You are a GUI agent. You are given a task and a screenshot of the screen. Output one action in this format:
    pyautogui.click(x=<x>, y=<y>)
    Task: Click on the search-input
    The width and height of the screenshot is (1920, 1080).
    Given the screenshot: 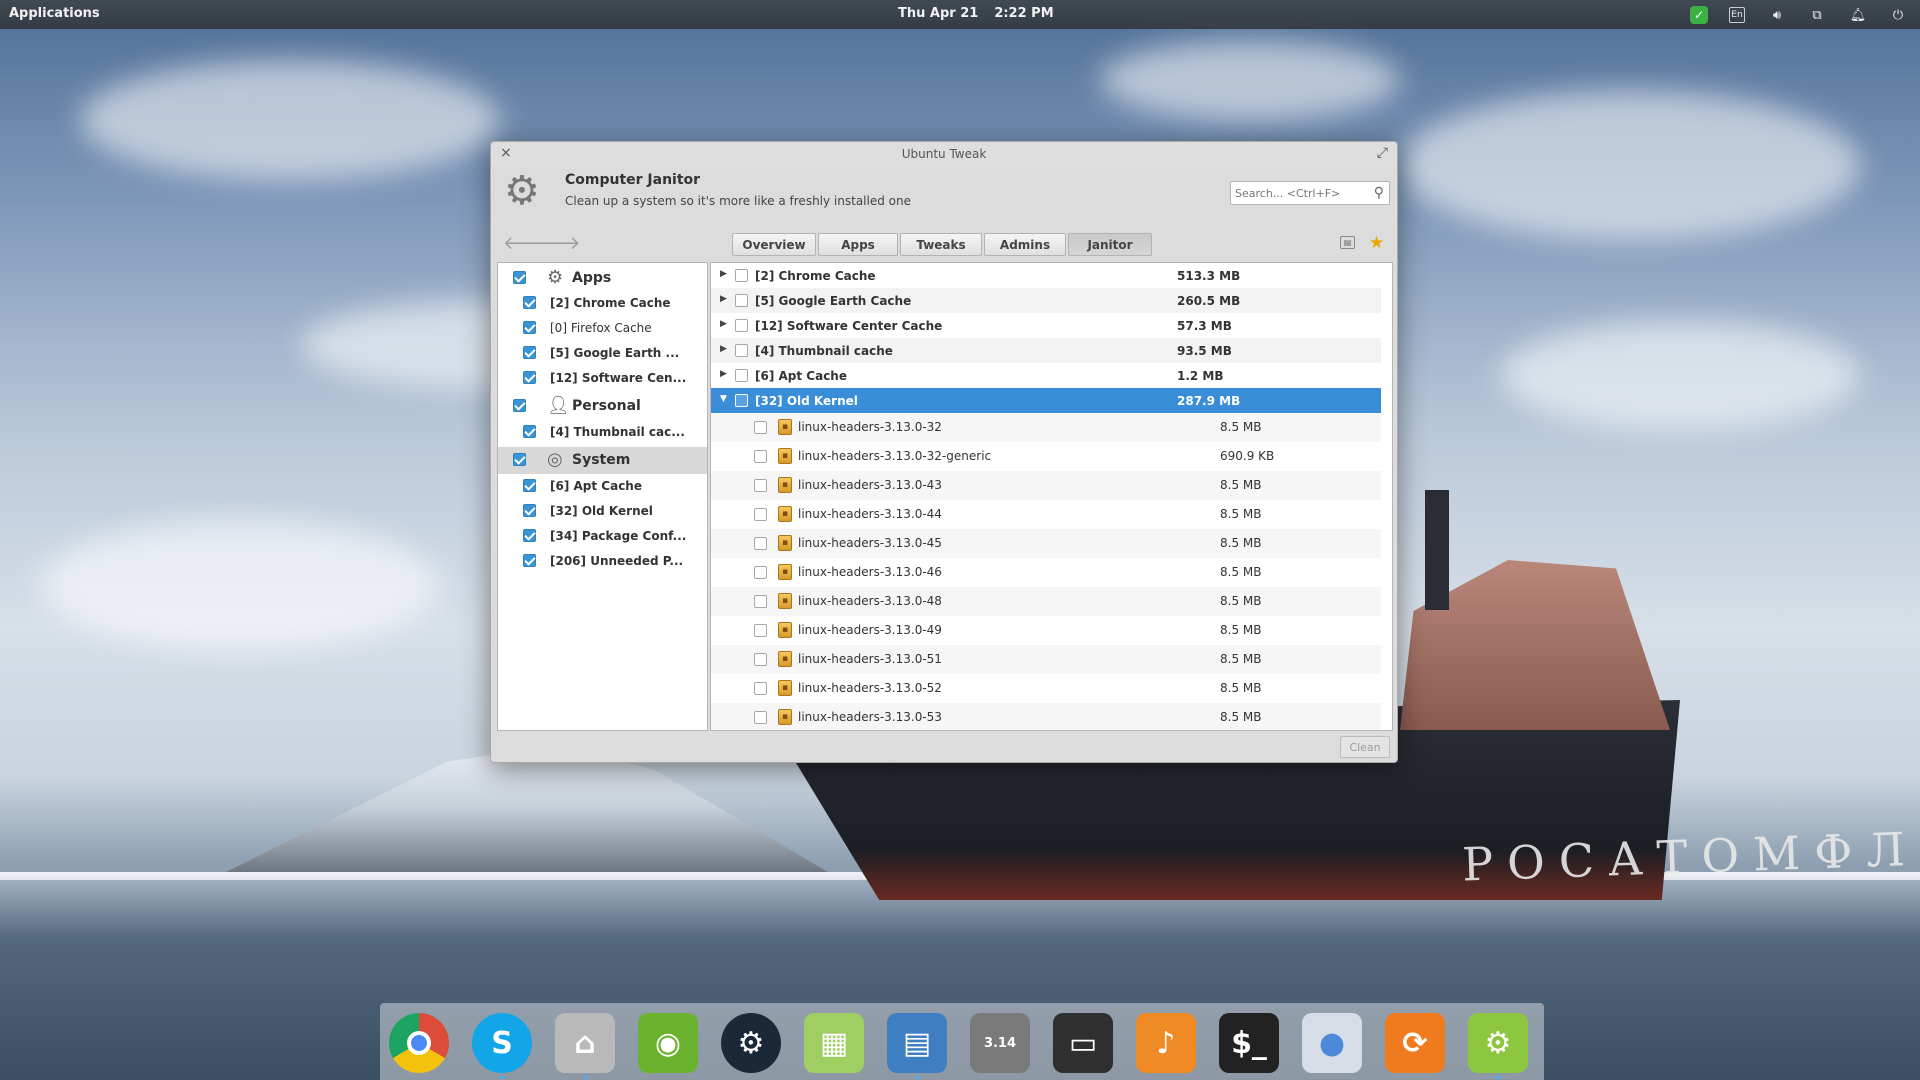 What is the action you would take?
    pyautogui.click(x=1299, y=193)
    